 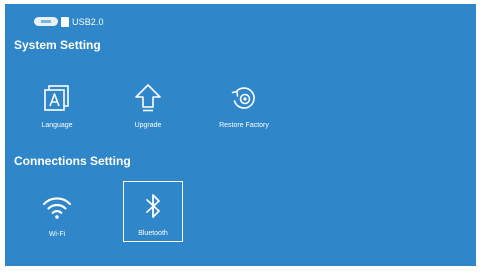 What do you see at coordinates (72, 161) in the screenshot?
I see `connections-setting-title: Connections Setting` at bounding box center [72, 161].